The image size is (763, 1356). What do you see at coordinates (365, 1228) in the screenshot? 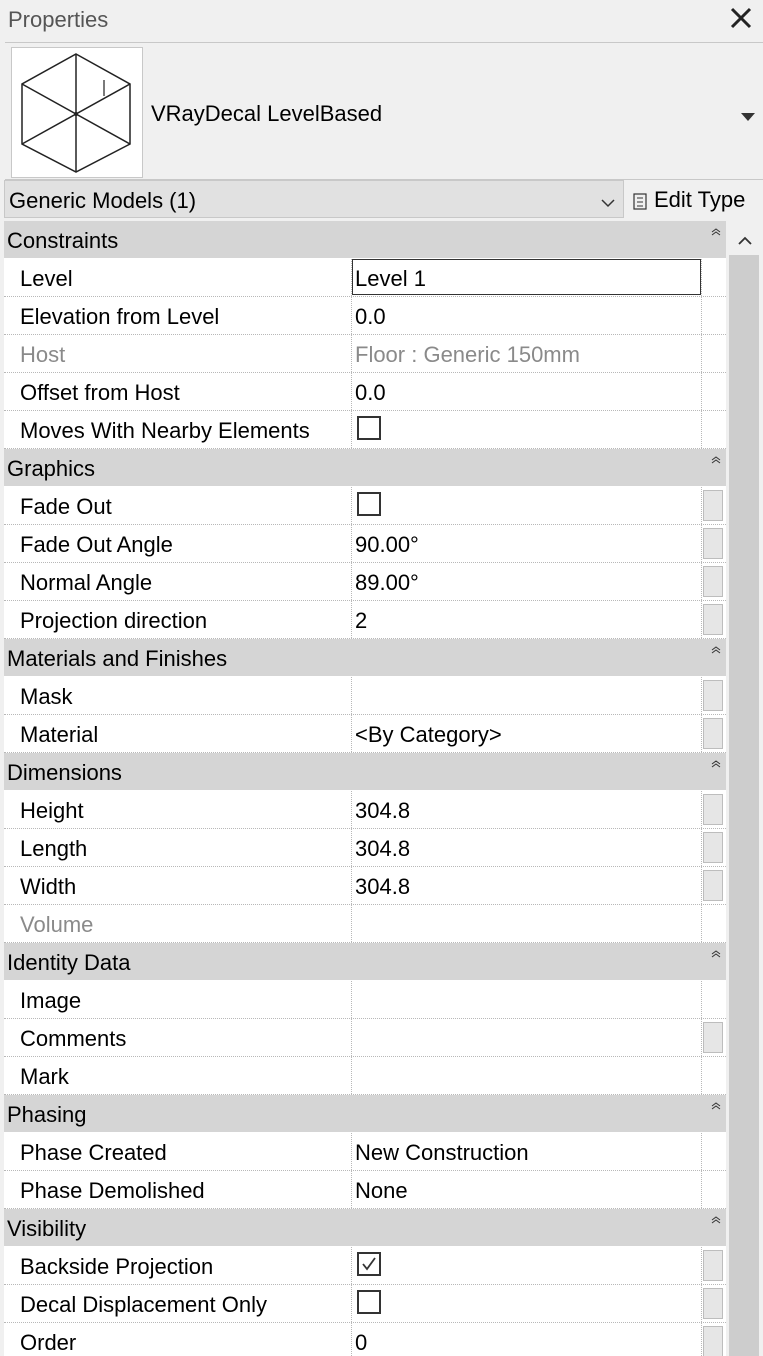
I see `group-header-6: Visibility` at bounding box center [365, 1228].